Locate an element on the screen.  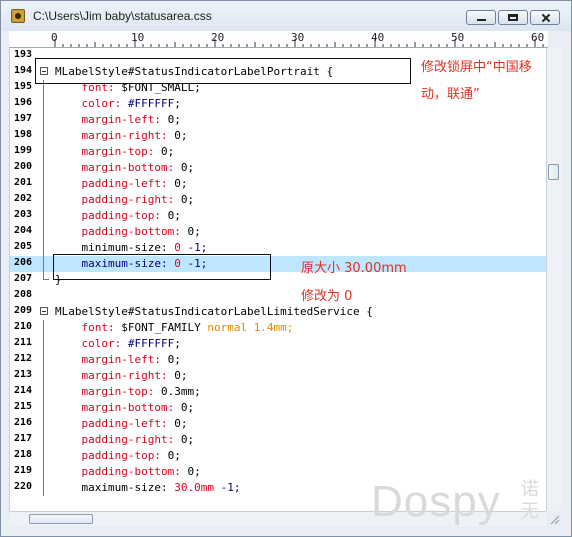
code-token: -1; is located at coordinates (230, 487).